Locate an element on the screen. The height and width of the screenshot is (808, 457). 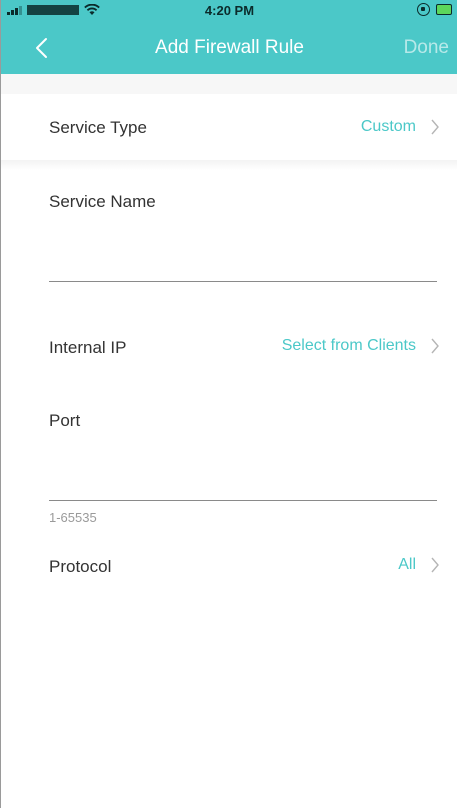
select-from-clients-link: Select from Clients is located at coordinates (349, 346).